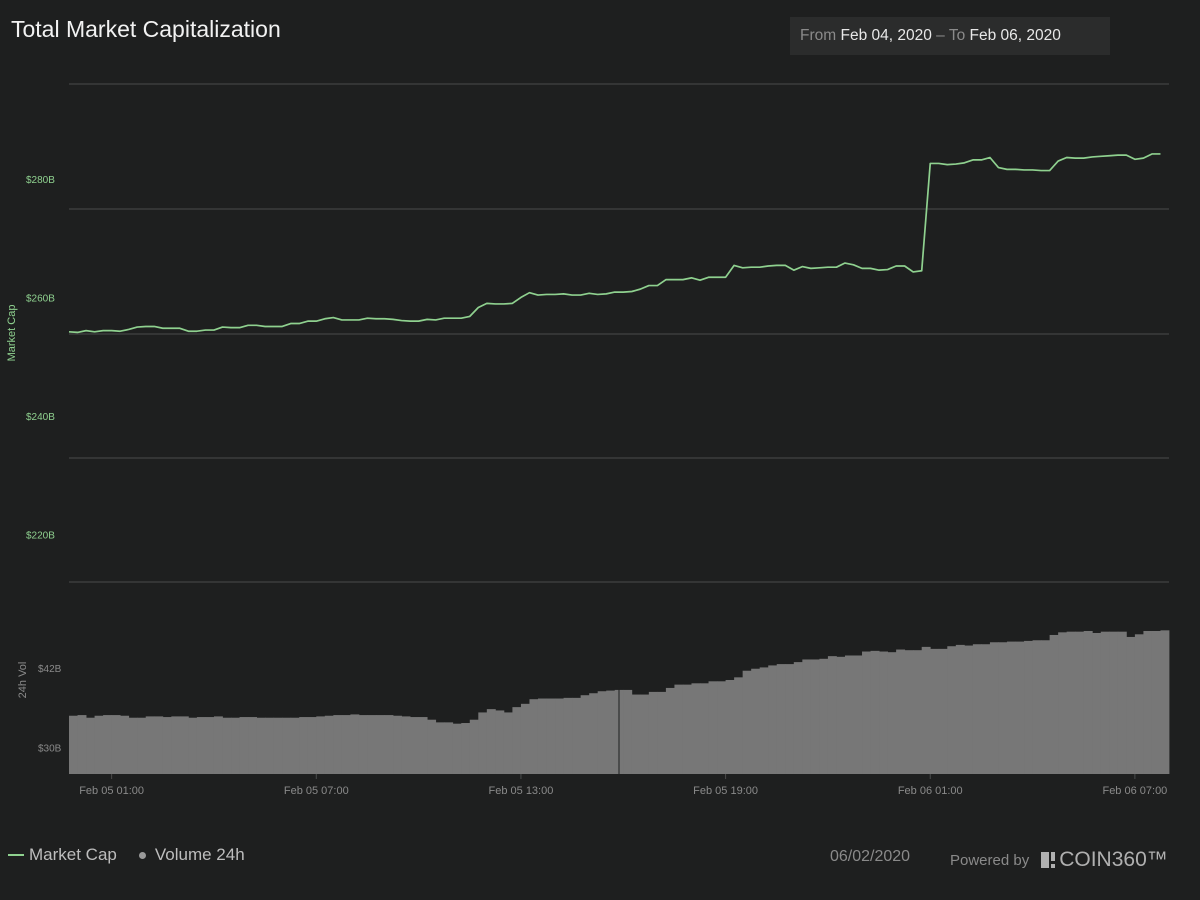  What do you see at coordinates (1134, 791) in the screenshot?
I see `x-tick-label: Feb 06 07:00` at bounding box center [1134, 791].